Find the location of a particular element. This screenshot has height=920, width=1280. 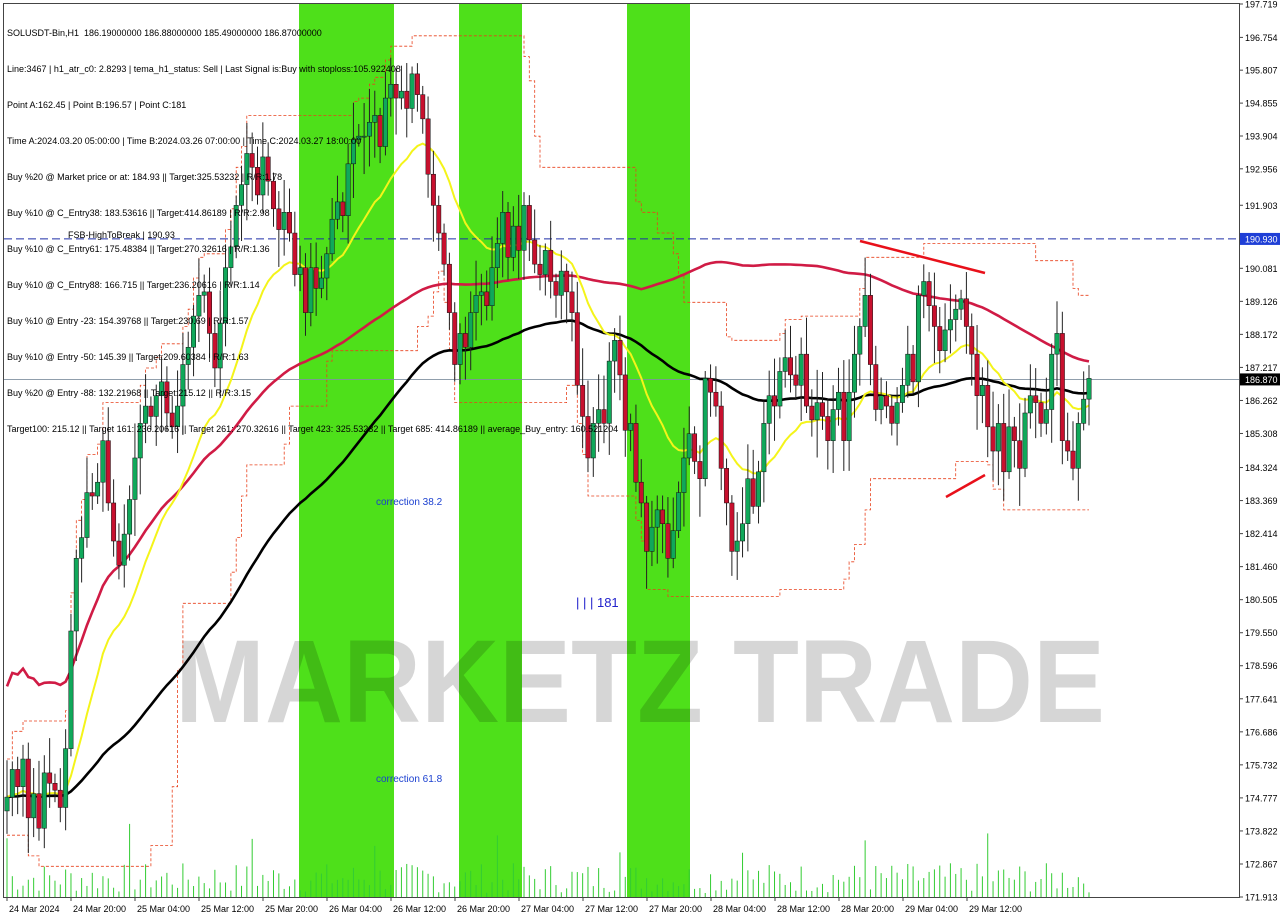

y-tick-label: 185.308 is located at coordinates (1261, 434).